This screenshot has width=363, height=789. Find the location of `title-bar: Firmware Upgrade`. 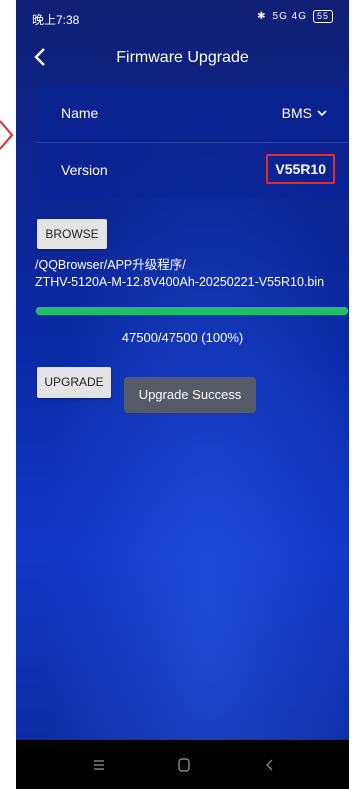

title-bar: Firmware Upgrade is located at coordinates (182, 58).